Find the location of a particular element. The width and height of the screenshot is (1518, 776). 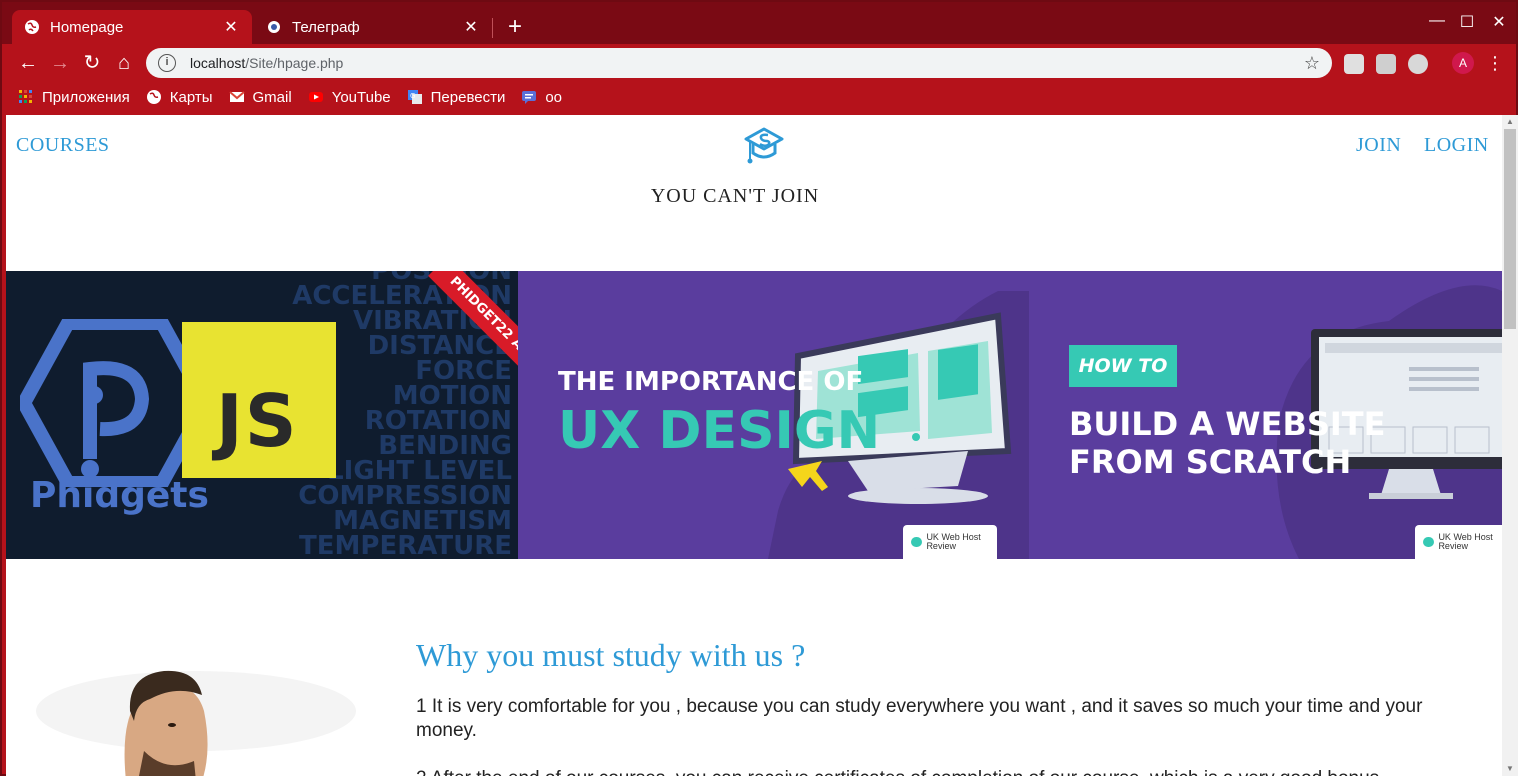

new-tab-button: + is located at coordinates (515, 27).